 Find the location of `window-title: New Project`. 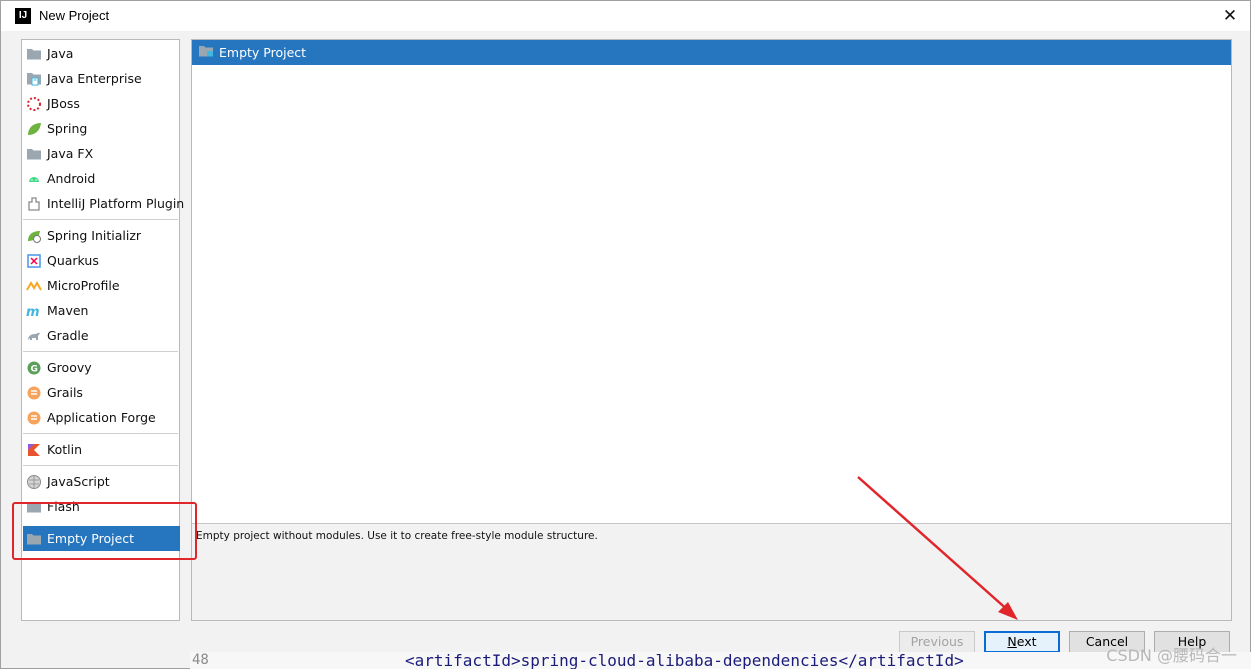

window-title: New Project is located at coordinates (74, 15).